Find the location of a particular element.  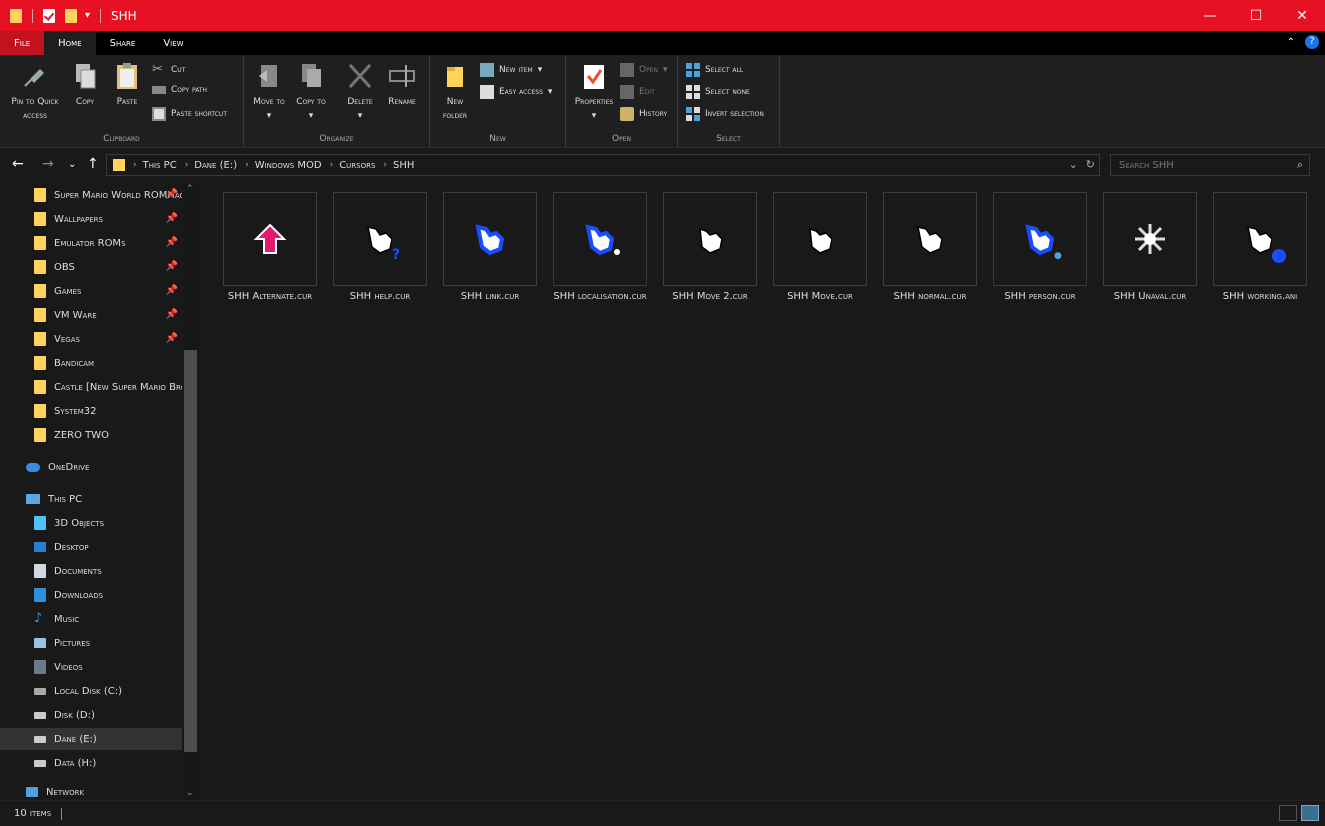

nav-item-quick-access: ZERO TWO is located at coordinates (91, 435).